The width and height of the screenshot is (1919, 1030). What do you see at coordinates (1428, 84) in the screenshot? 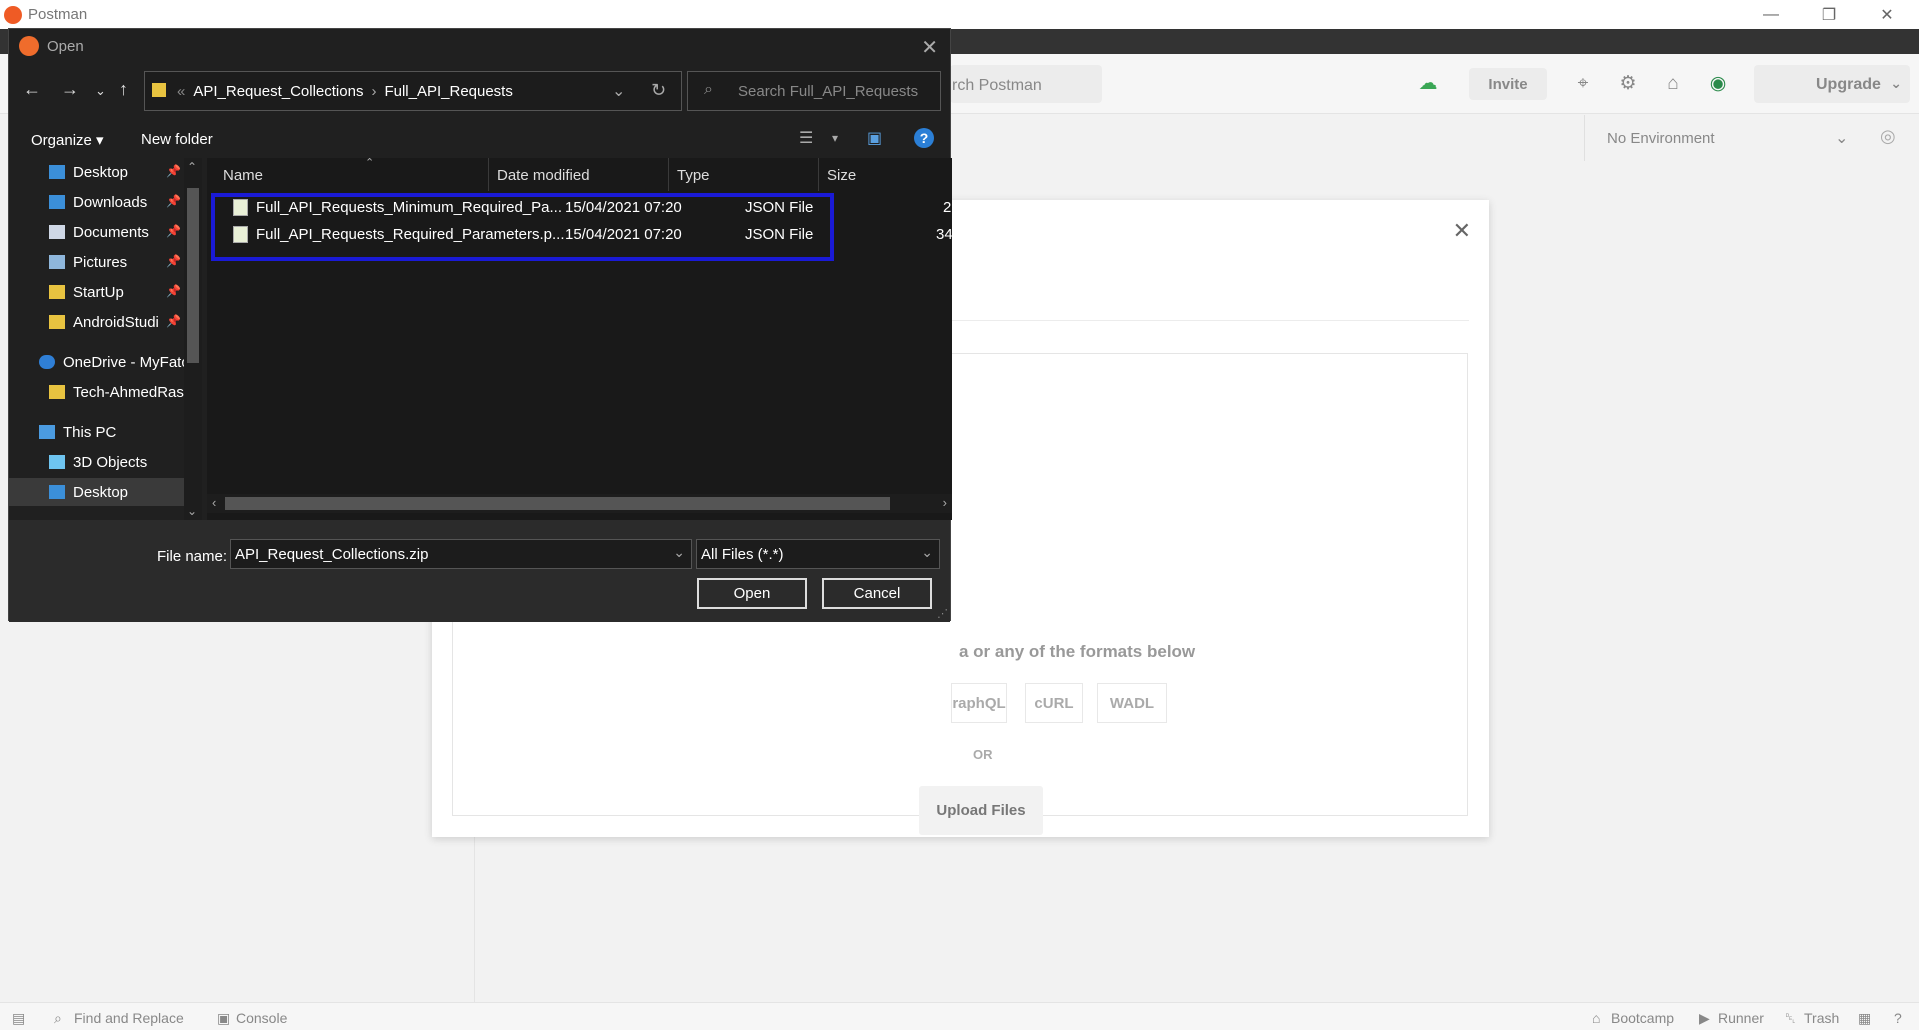
I see `cloud-sync-icon: ☁` at bounding box center [1428, 84].